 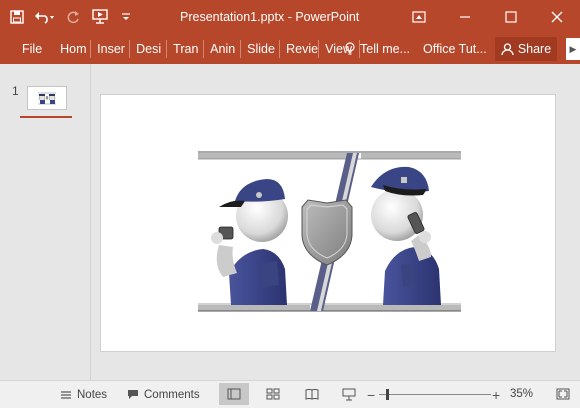 I want to click on normal-view-icon, so click(x=234, y=394).